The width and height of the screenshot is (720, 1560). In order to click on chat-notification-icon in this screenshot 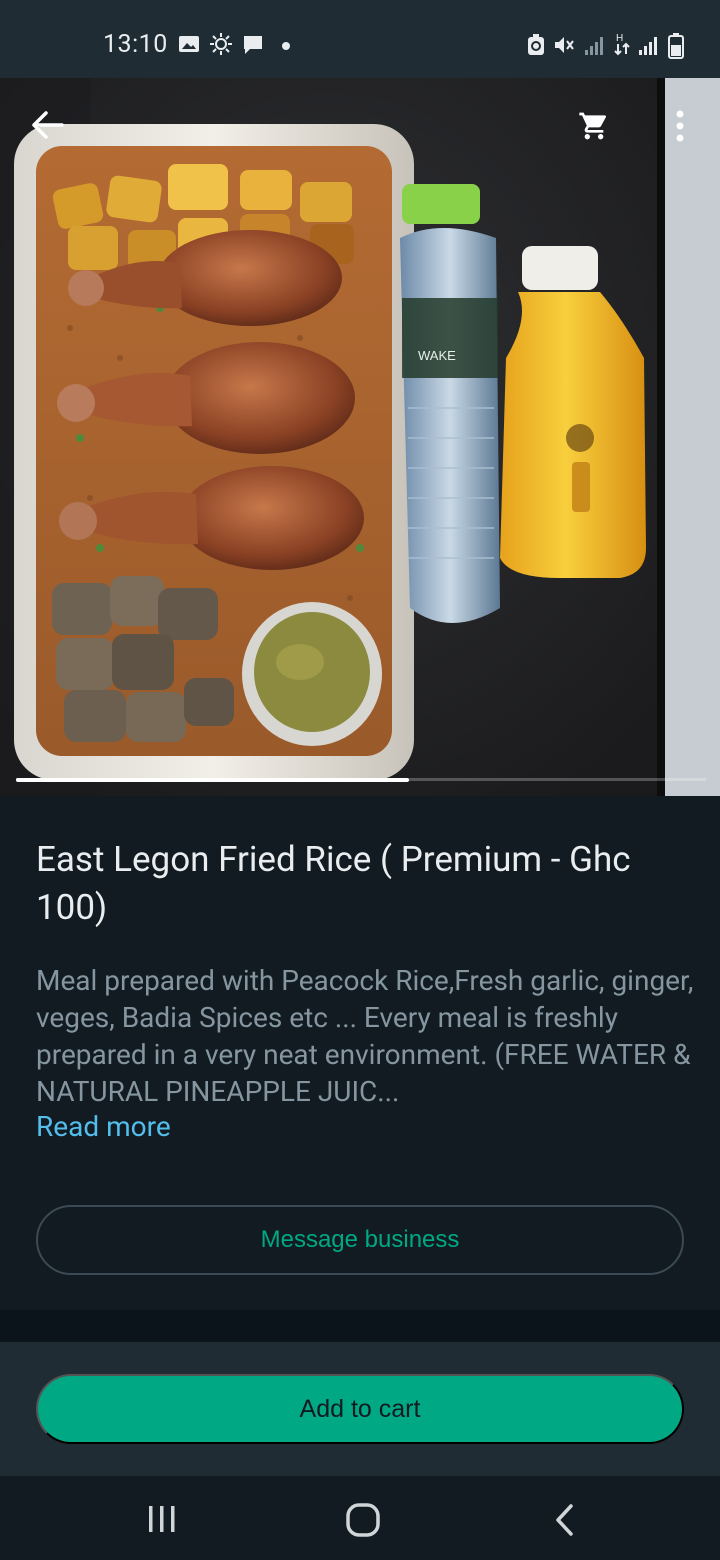, I will do `click(253, 47)`.